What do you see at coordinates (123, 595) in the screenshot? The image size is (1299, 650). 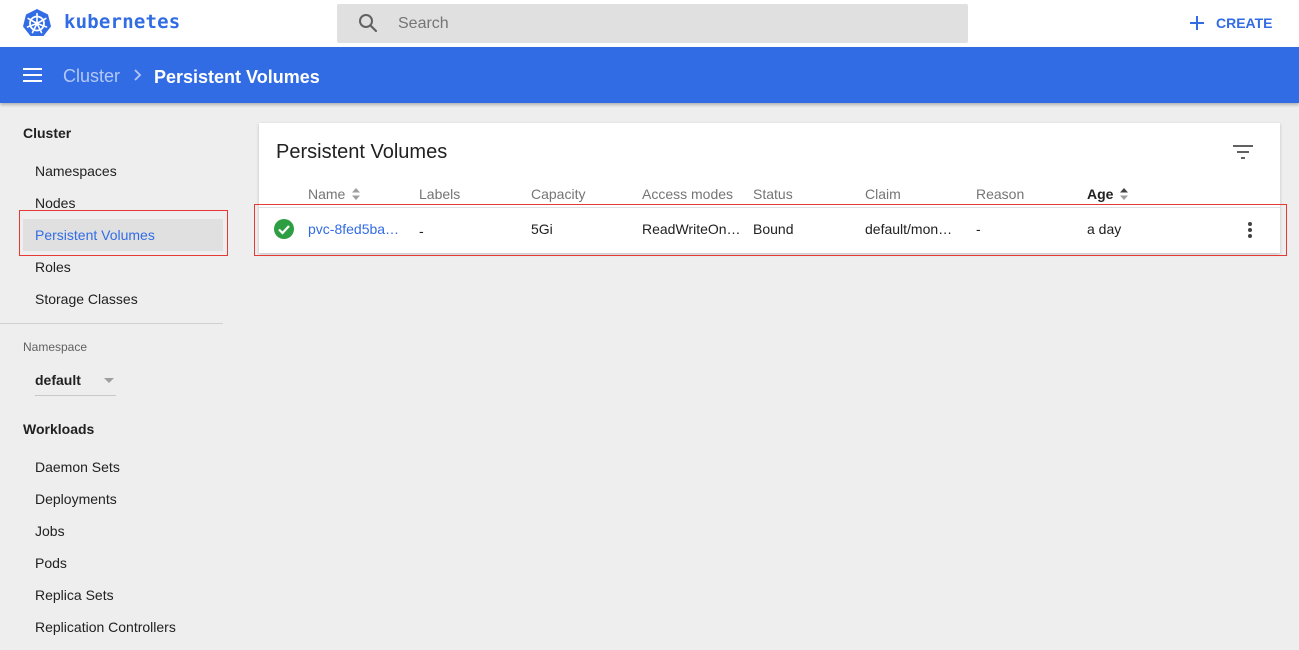 I see `sidebar-item-replica-sets: Replica Sets` at bounding box center [123, 595].